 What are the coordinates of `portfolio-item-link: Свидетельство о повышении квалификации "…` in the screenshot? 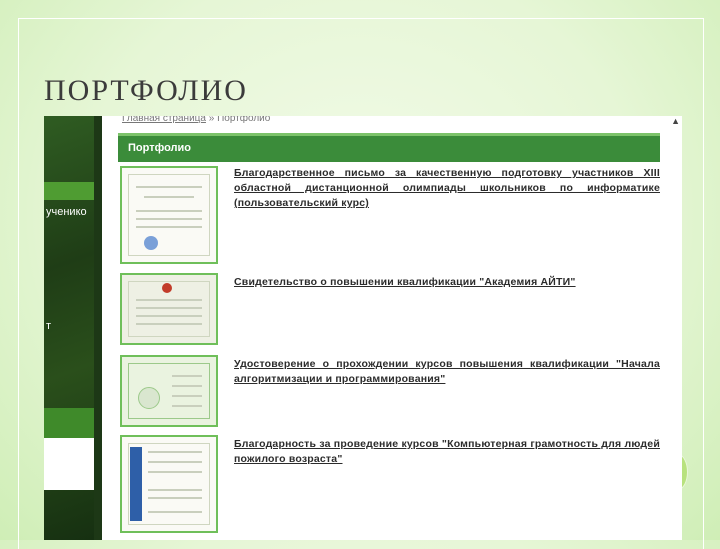 It's located at (447, 282).